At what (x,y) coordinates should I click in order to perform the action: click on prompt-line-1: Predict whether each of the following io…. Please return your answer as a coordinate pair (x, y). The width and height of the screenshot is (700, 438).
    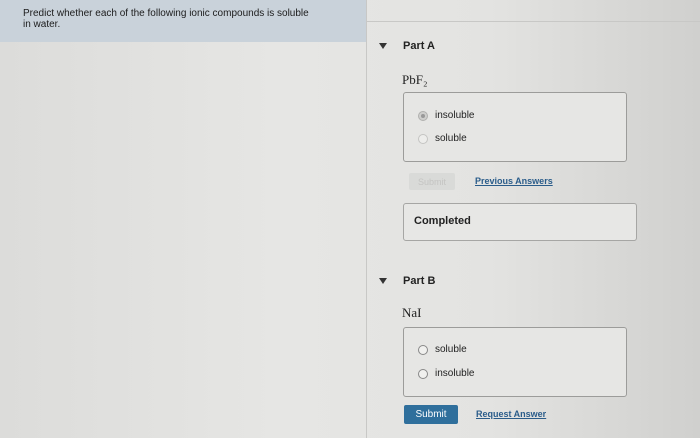
    Looking at the image, I should click on (166, 13).